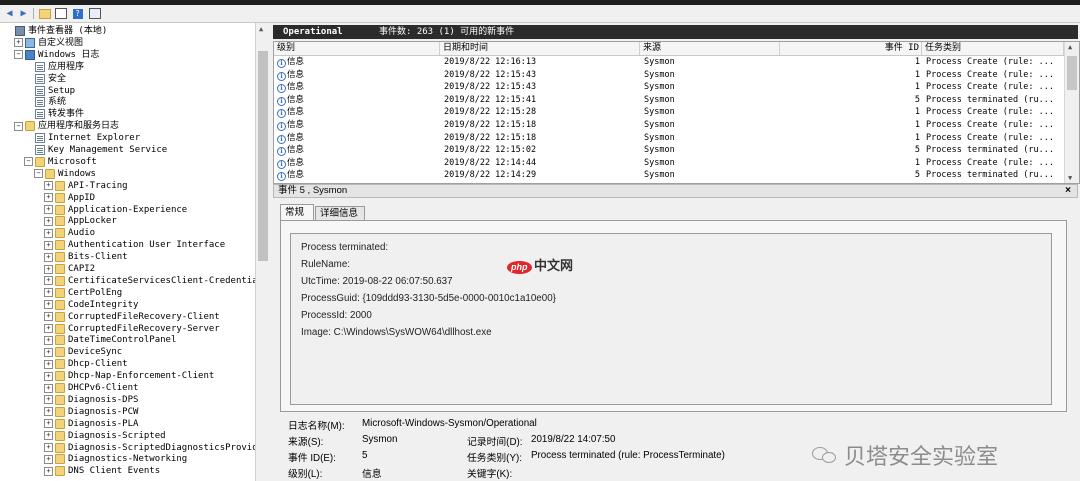 The height and width of the screenshot is (481, 1080). What do you see at coordinates (54, 114) in the screenshot?
I see `tree-item: 转发事件` at bounding box center [54, 114].